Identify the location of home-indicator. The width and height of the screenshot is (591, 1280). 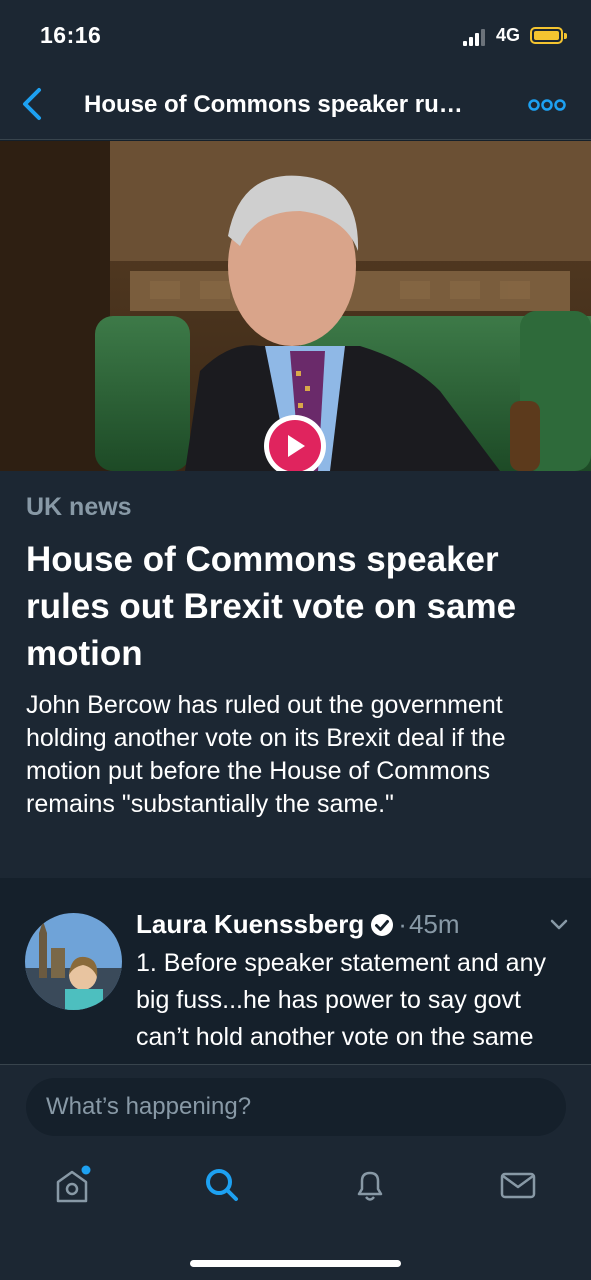
(295, 1263).